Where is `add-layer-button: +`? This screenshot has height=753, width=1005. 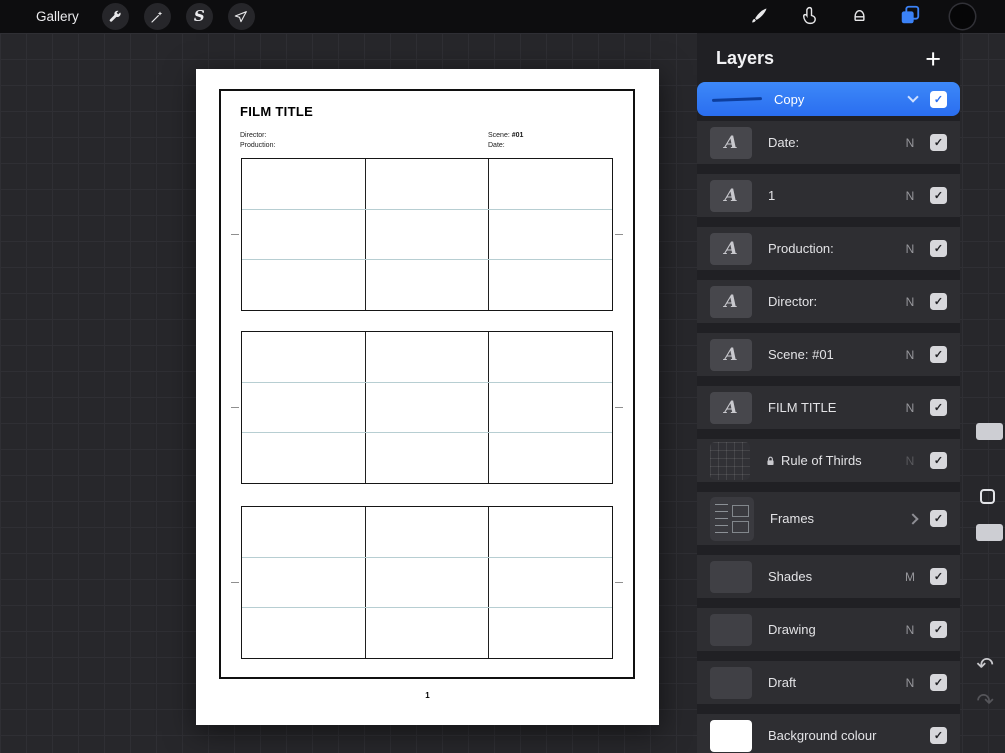
add-layer-button: + is located at coordinates (933, 58).